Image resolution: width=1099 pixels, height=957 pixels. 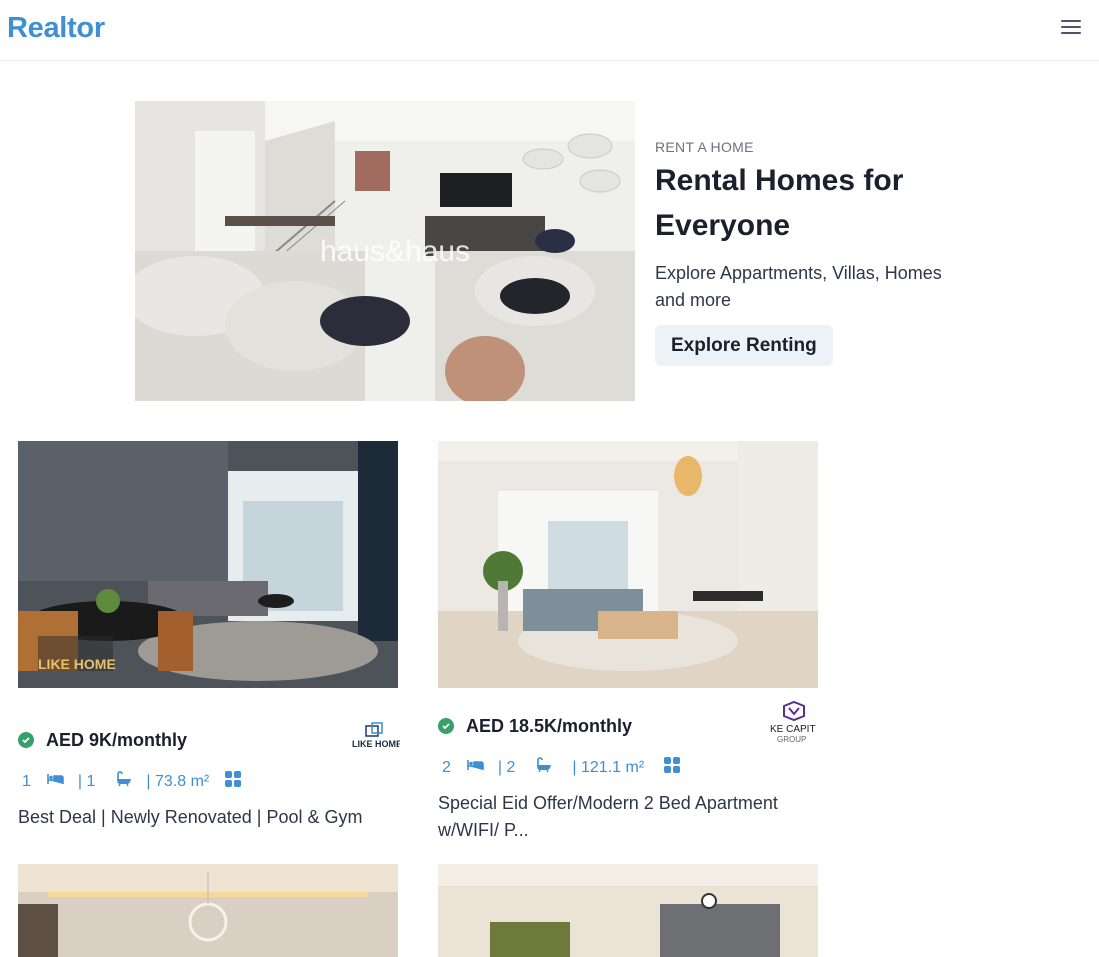 What do you see at coordinates (376, 744) in the screenshot?
I see `agency-logo-text: LIKE HOME` at bounding box center [376, 744].